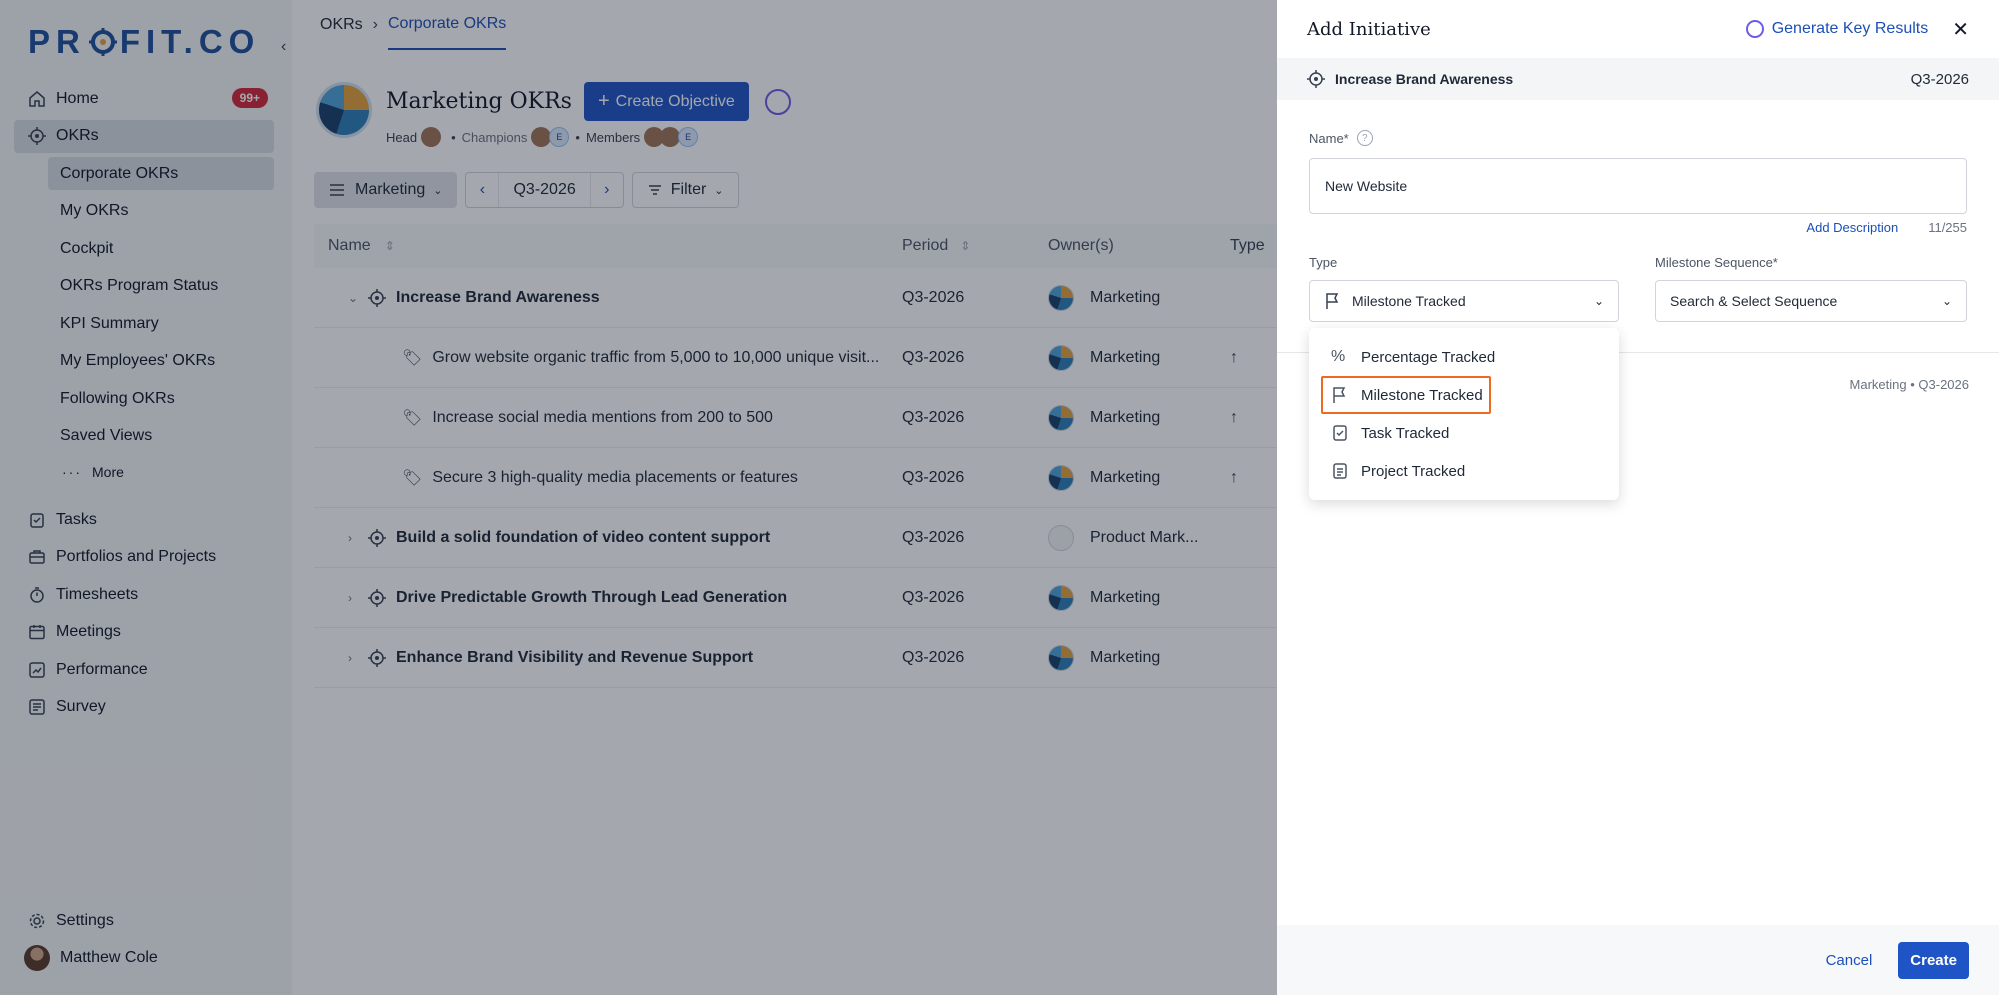 The image size is (1999, 995). Describe the element at coordinates (1409, 301) in the screenshot. I see `type-selected-value: Milestone Tracked` at that location.